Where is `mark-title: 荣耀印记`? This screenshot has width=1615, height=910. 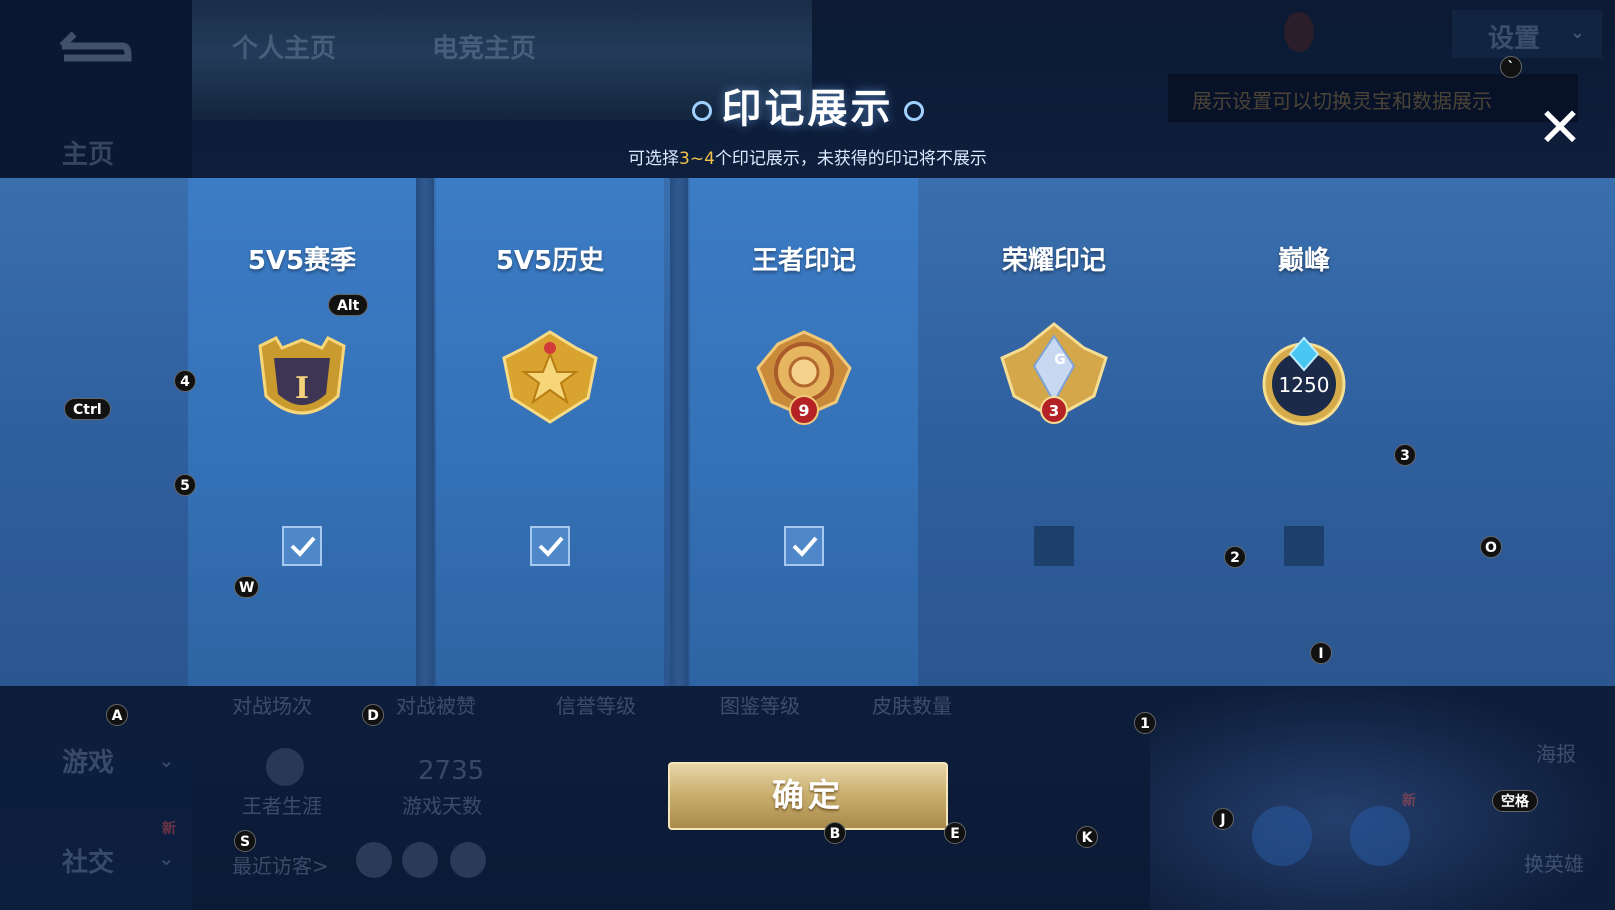
mark-title: 荣耀印记 is located at coordinates (1053, 261).